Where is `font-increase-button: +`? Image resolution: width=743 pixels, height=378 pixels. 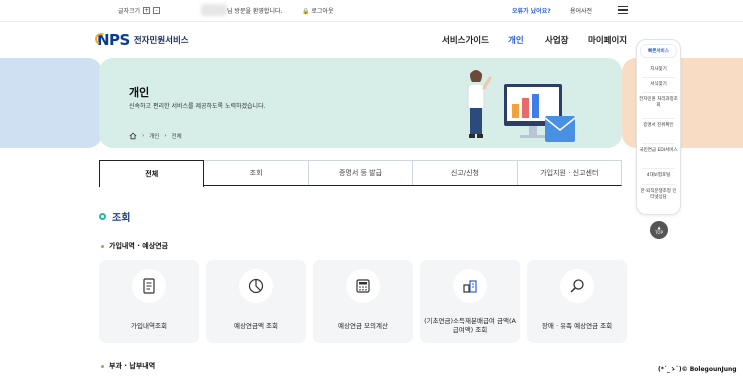 font-increase-button: + is located at coordinates (147, 10).